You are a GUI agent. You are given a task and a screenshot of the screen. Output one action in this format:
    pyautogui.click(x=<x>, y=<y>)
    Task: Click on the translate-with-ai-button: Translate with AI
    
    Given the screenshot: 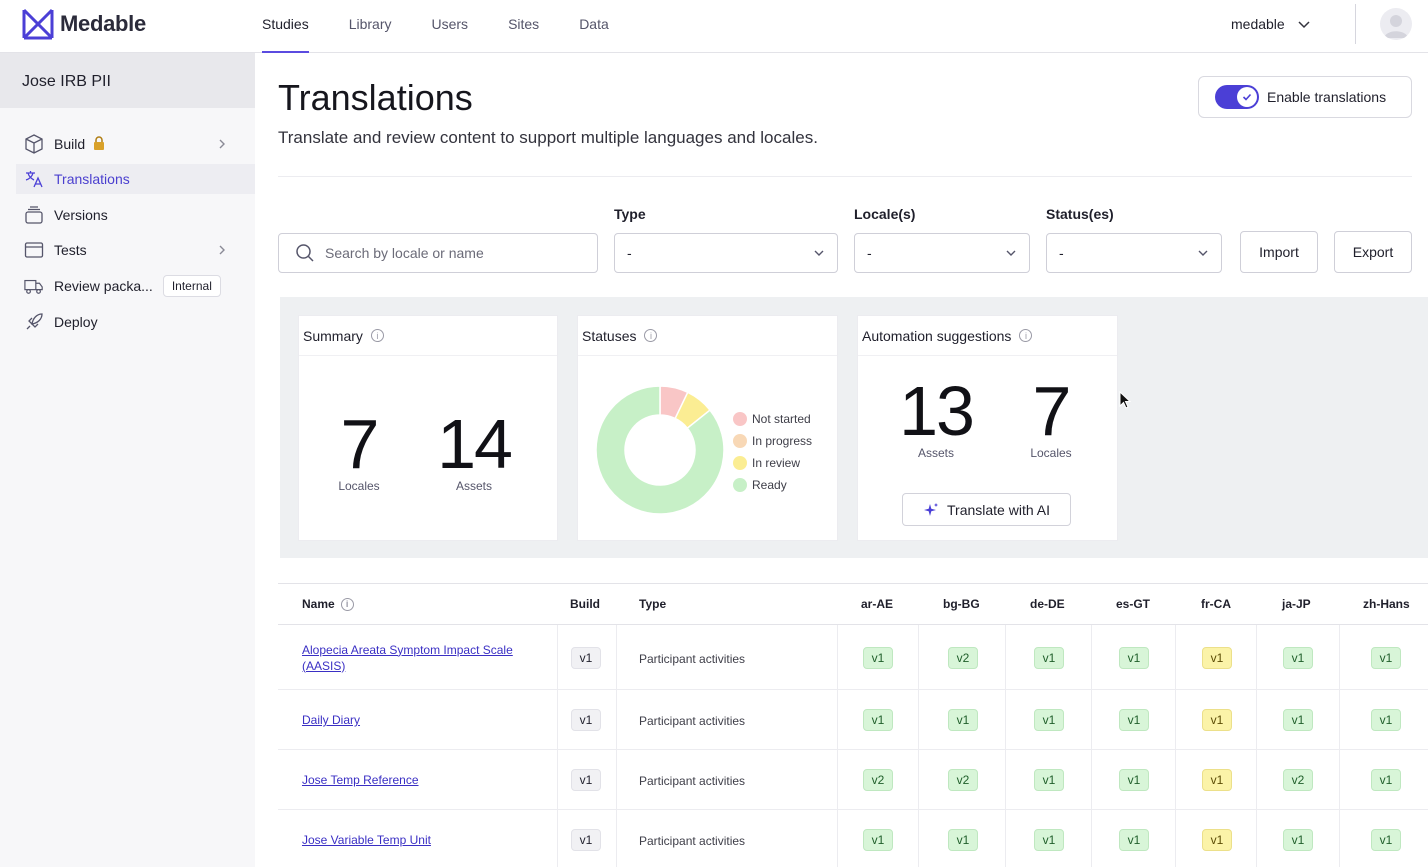 What is the action you would take?
    pyautogui.click(x=986, y=509)
    